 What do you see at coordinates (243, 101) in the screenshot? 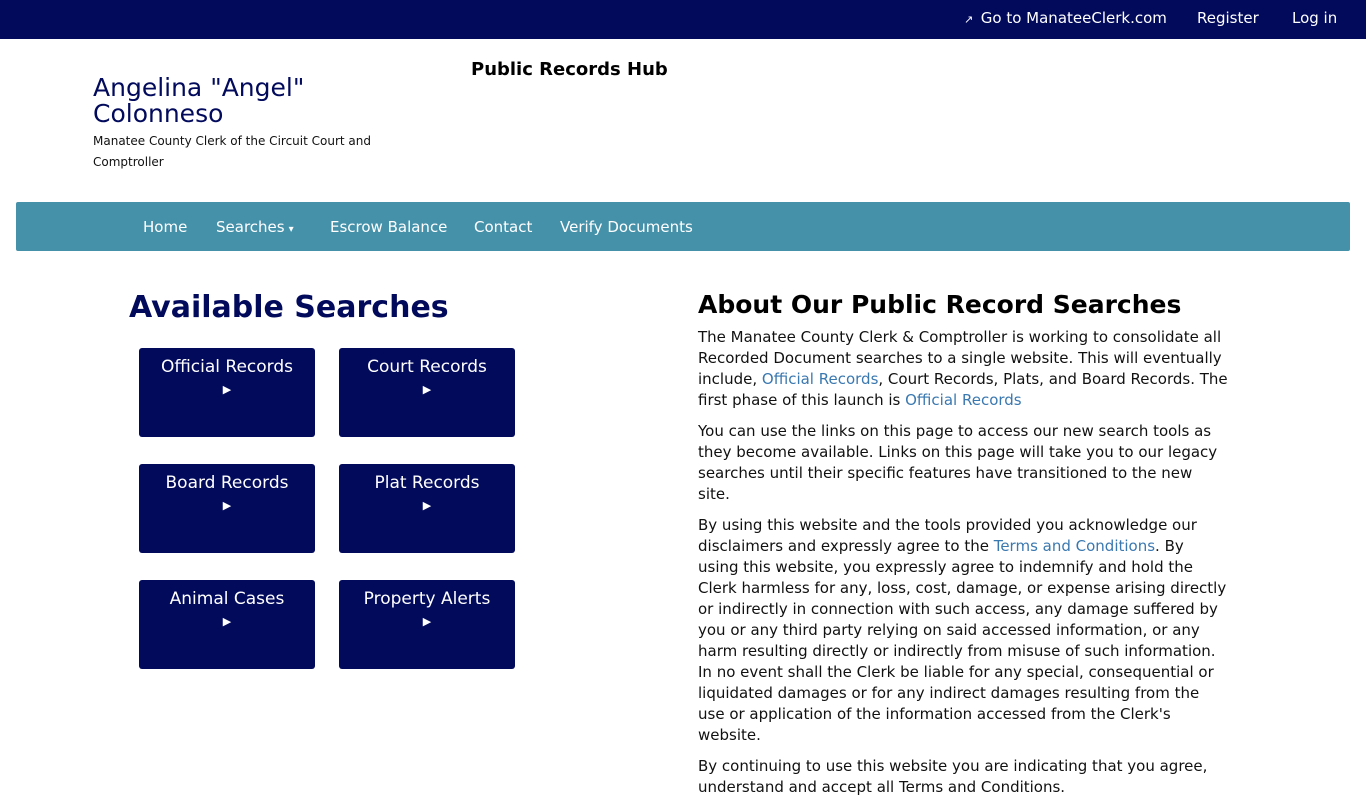
I see `clerk-name: Angelina "Angel" Colonneso` at bounding box center [243, 101].